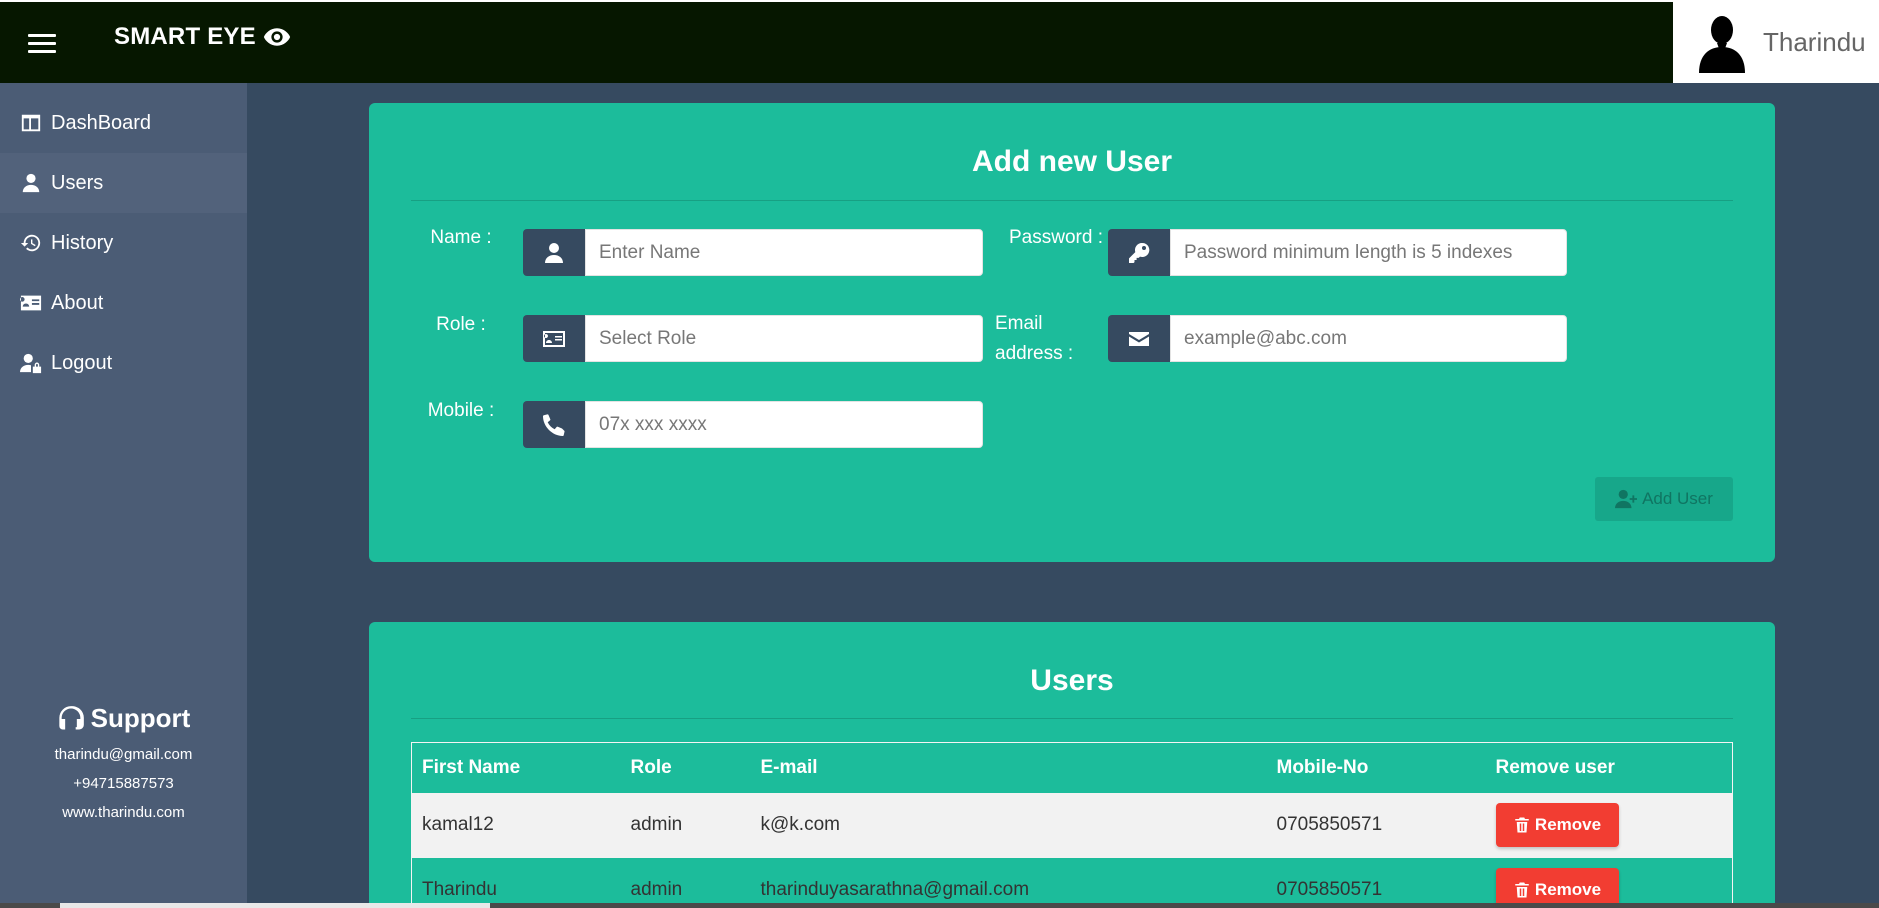 The height and width of the screenshot is (908, 1879). What do you see at coordinates (939, 905) in the screenshot?
I see `horizontal-scrollbar` at bounding box center [939, 905].